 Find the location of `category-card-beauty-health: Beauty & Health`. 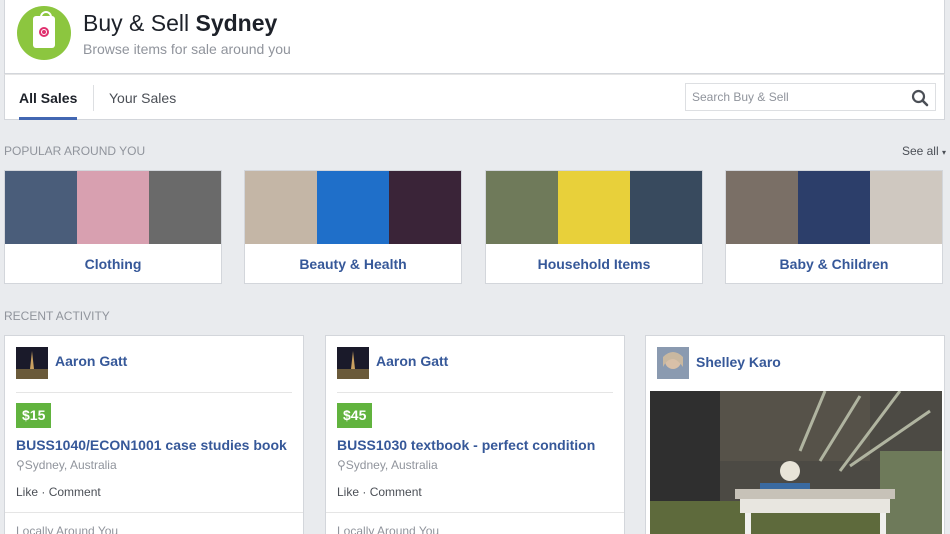

category-card-beauty-health: Beauty & Health is located at coordinates (353, 227).